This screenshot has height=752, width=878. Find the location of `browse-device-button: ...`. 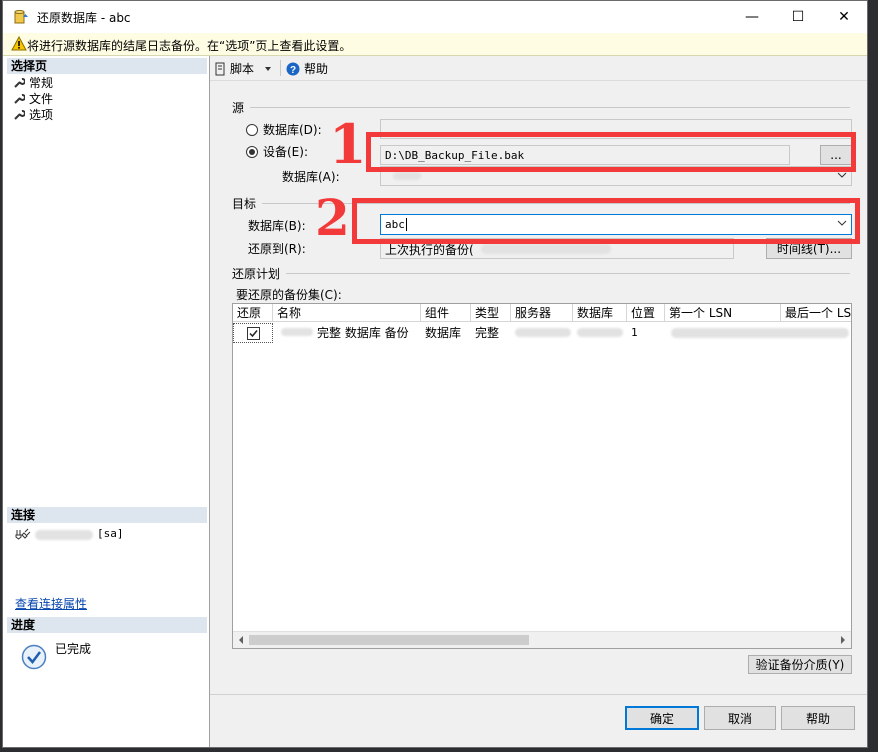

browse-device-button: ... is located at coordinates (836, 155).